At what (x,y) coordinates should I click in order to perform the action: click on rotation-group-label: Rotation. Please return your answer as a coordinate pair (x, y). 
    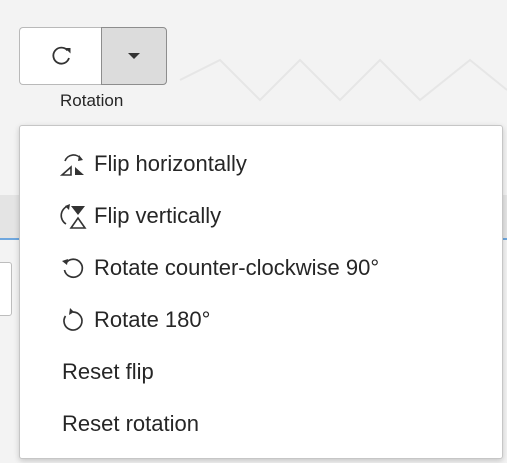
    Looking at the image, I should click on (92, 100).